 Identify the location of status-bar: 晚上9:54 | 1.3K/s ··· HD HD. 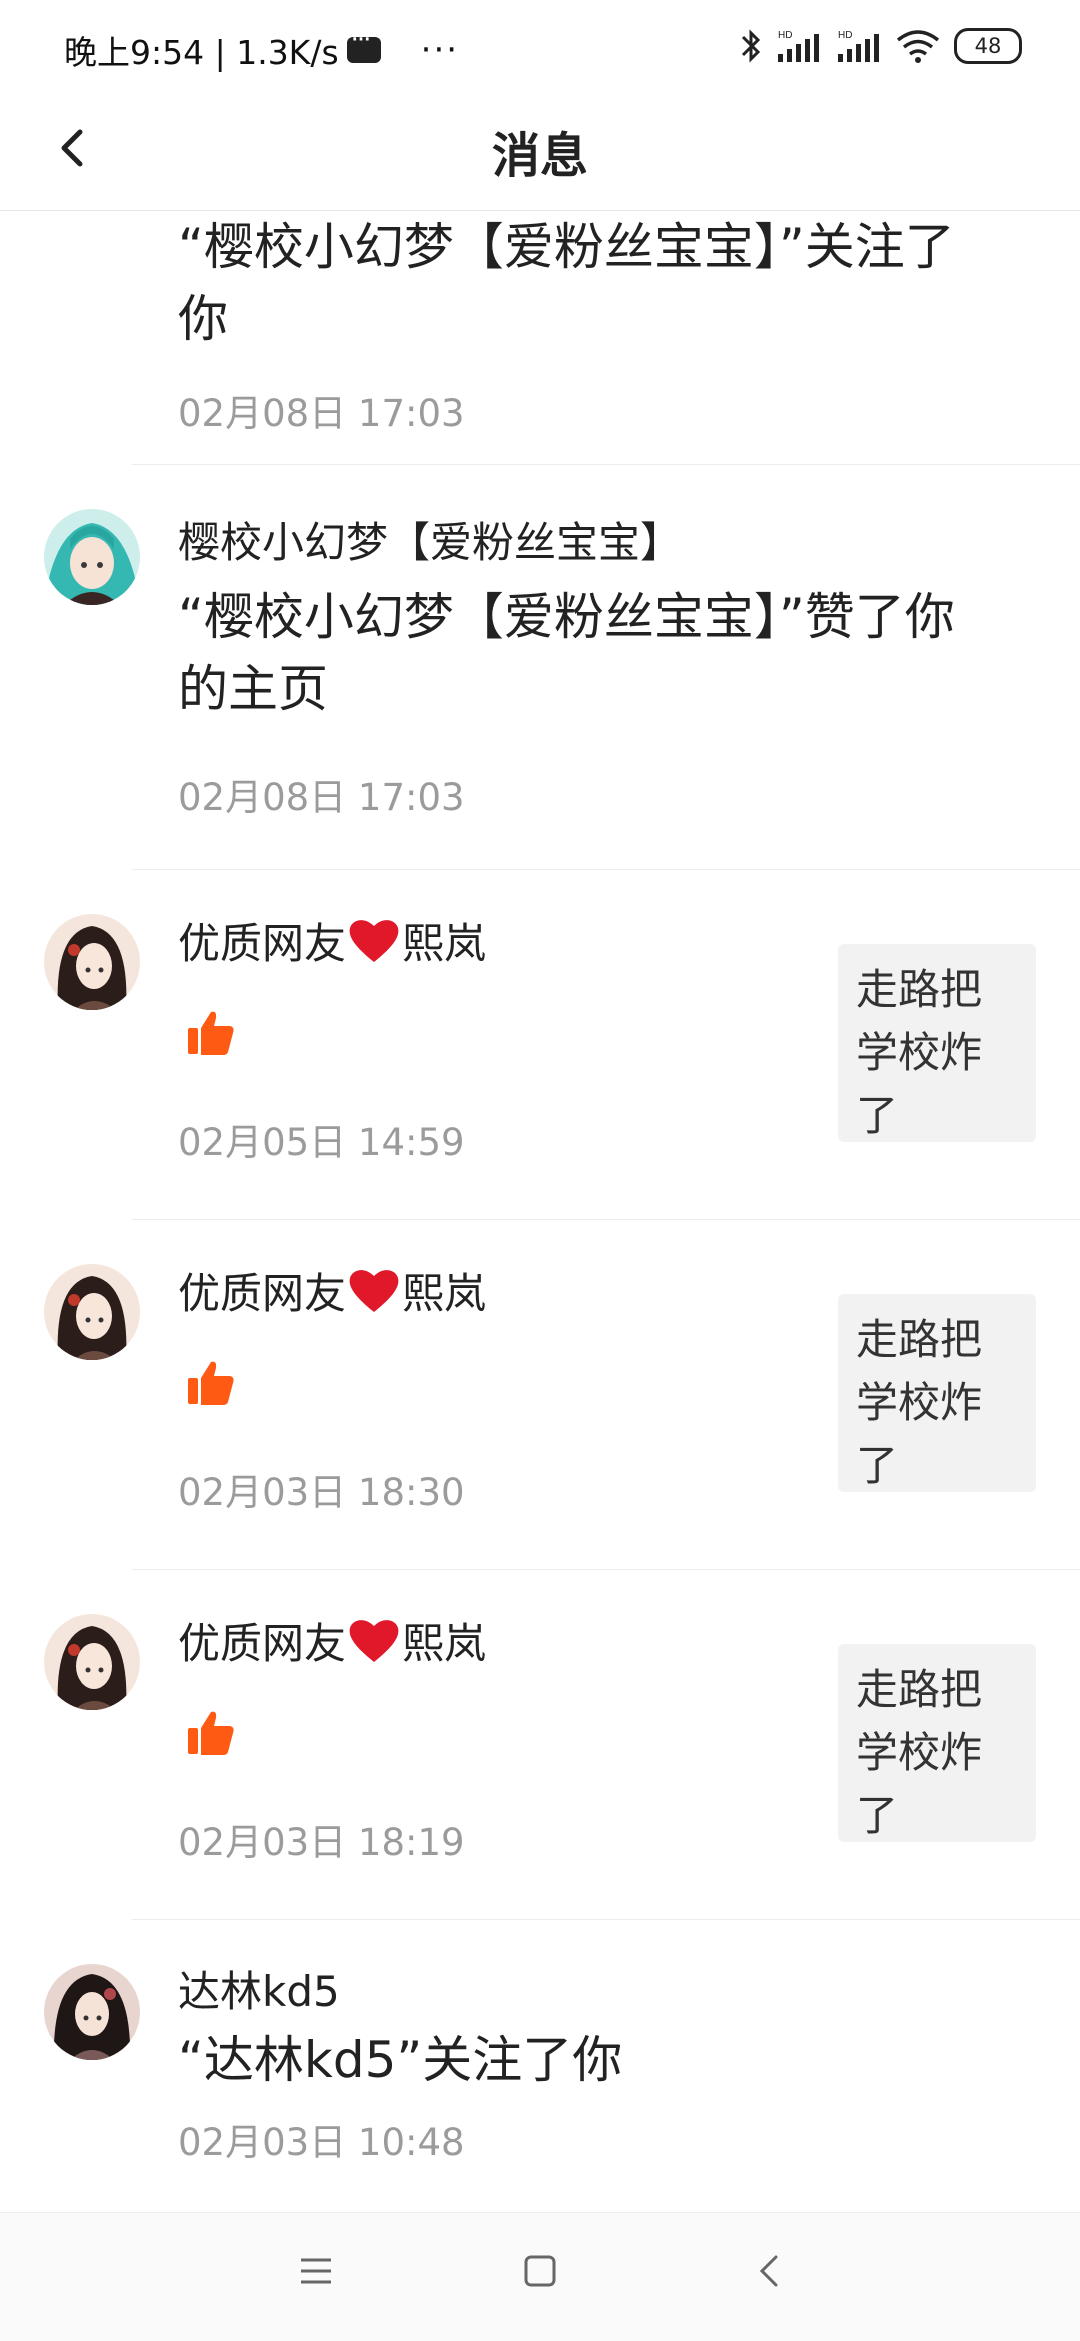
(540, 46).